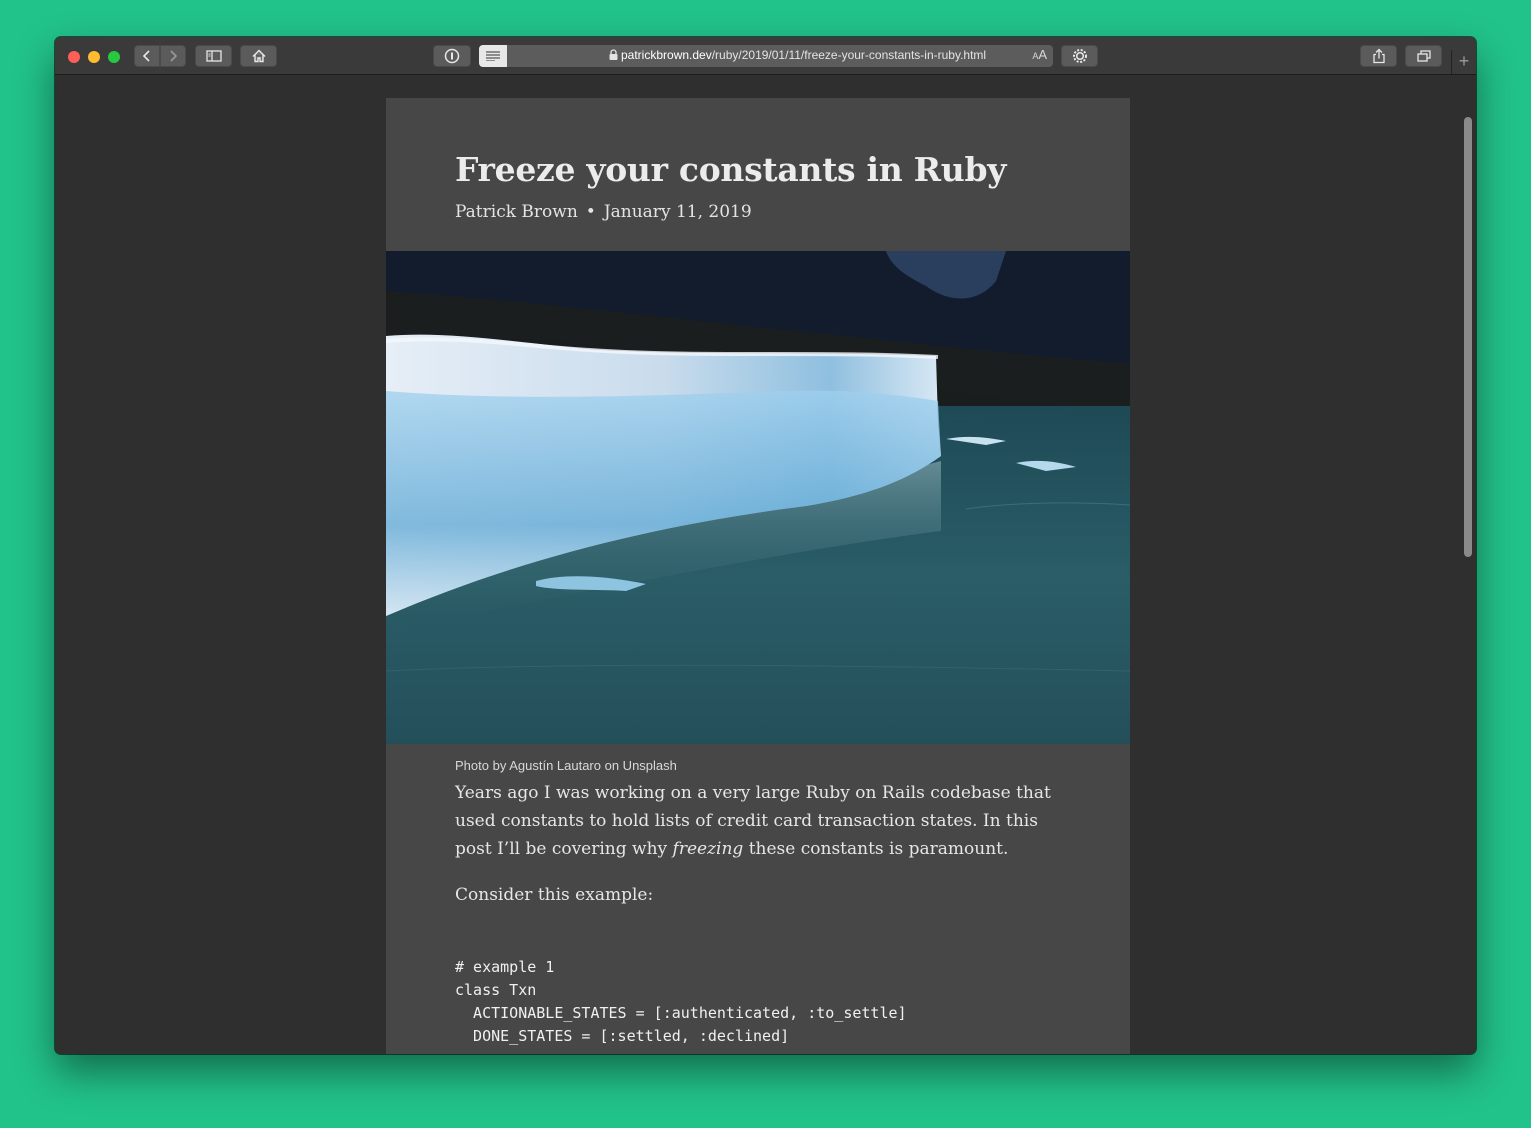  Describe the element at coordinates (731, 169) in the screenshot. I see `article-title: Freeze your constants in Ruby` at that location.